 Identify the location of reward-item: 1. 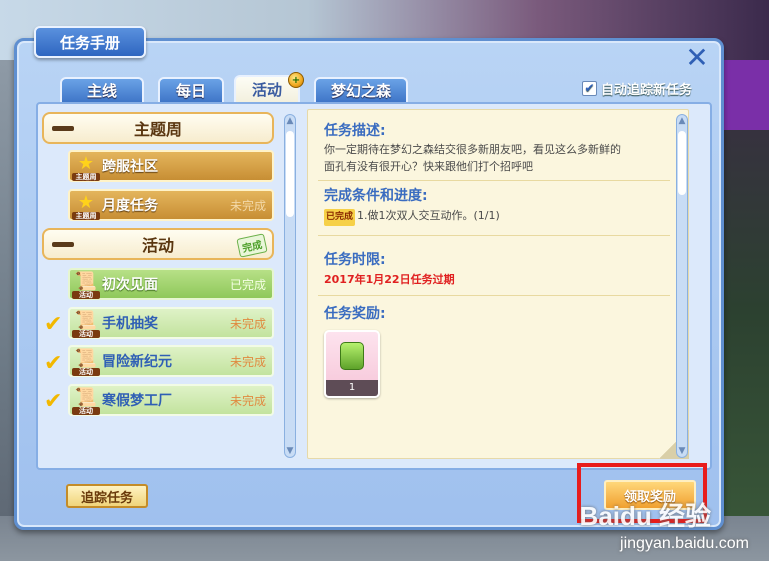
(352, 364).